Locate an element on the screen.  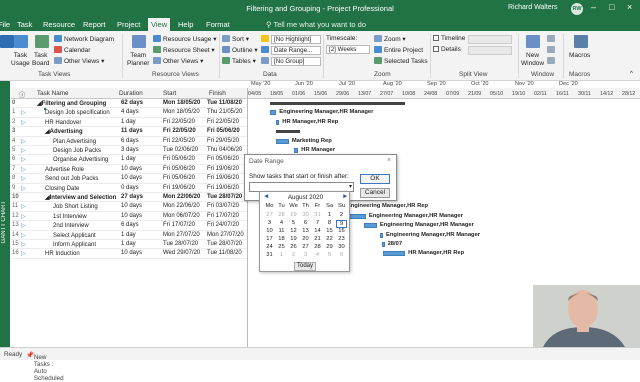
other-views-button: Other Views ▾ is located at coordinates (79, 61).